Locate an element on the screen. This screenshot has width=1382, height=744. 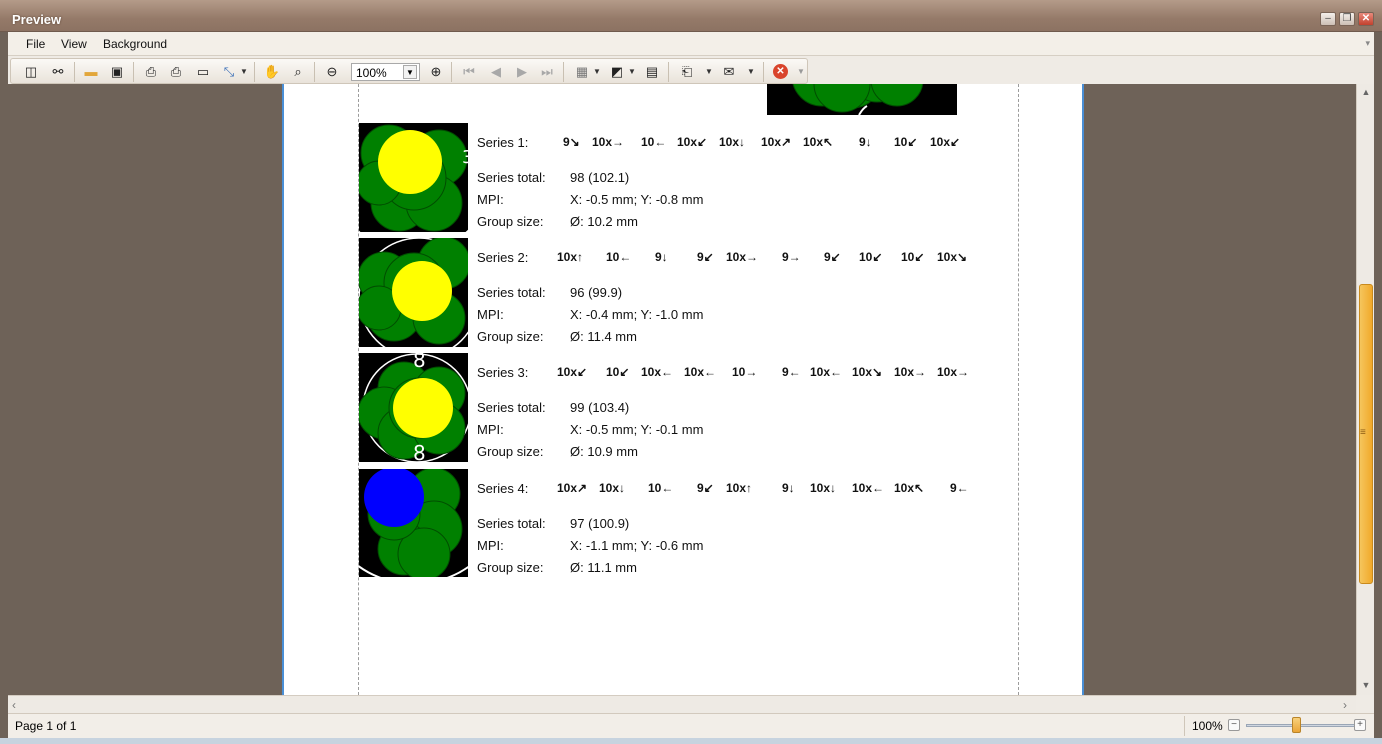
quick-print-icon: ⎙ is located at coordinates (176, 72).